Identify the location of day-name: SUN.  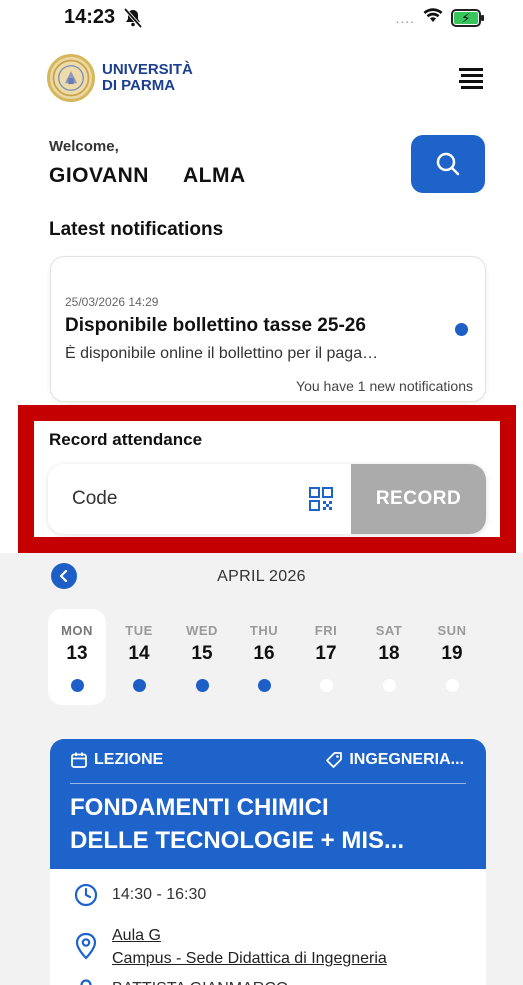
(452, 630).